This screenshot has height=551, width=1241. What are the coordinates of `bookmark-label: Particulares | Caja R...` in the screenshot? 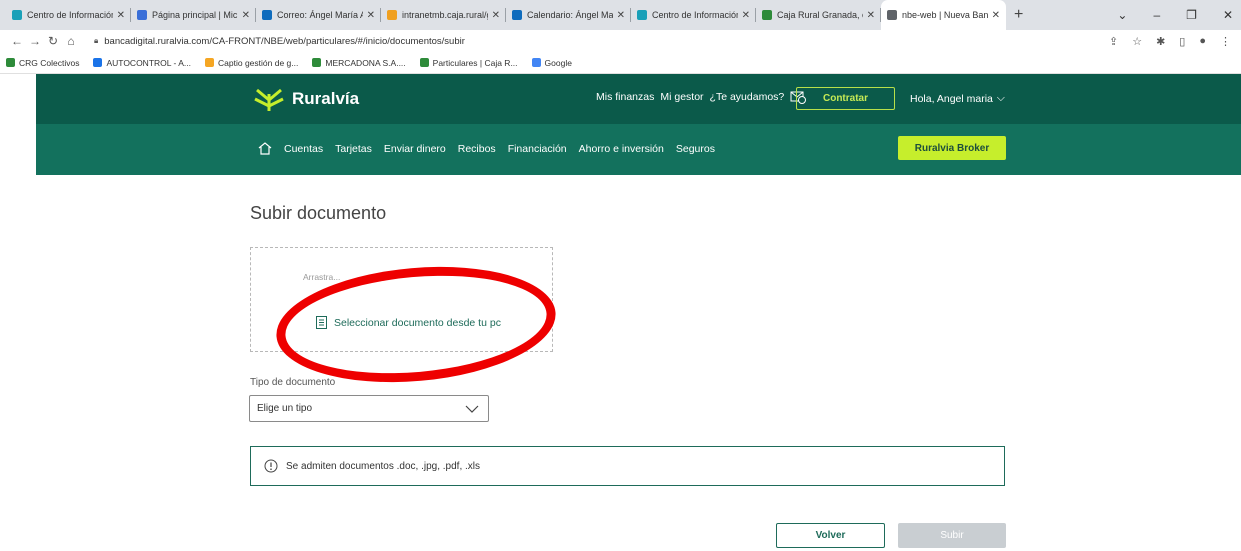 It's located at (475, 62).